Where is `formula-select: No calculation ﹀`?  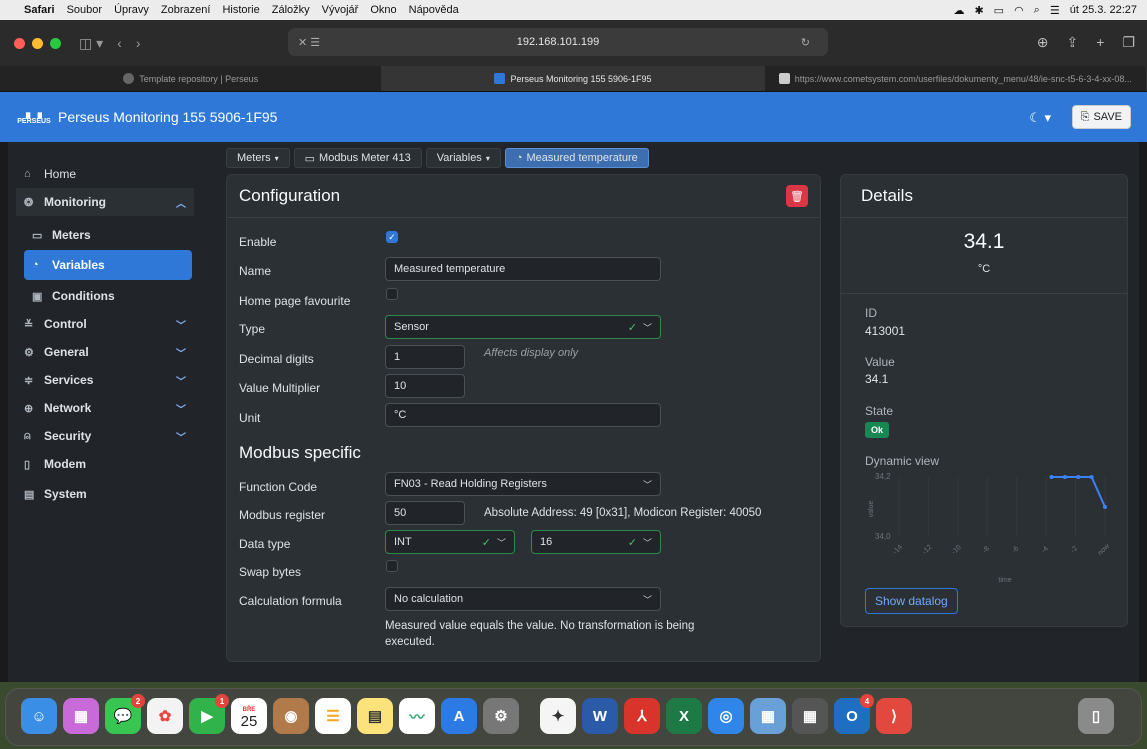
formula-select: No calculation ﹀ is located at coordinates (523, 599).